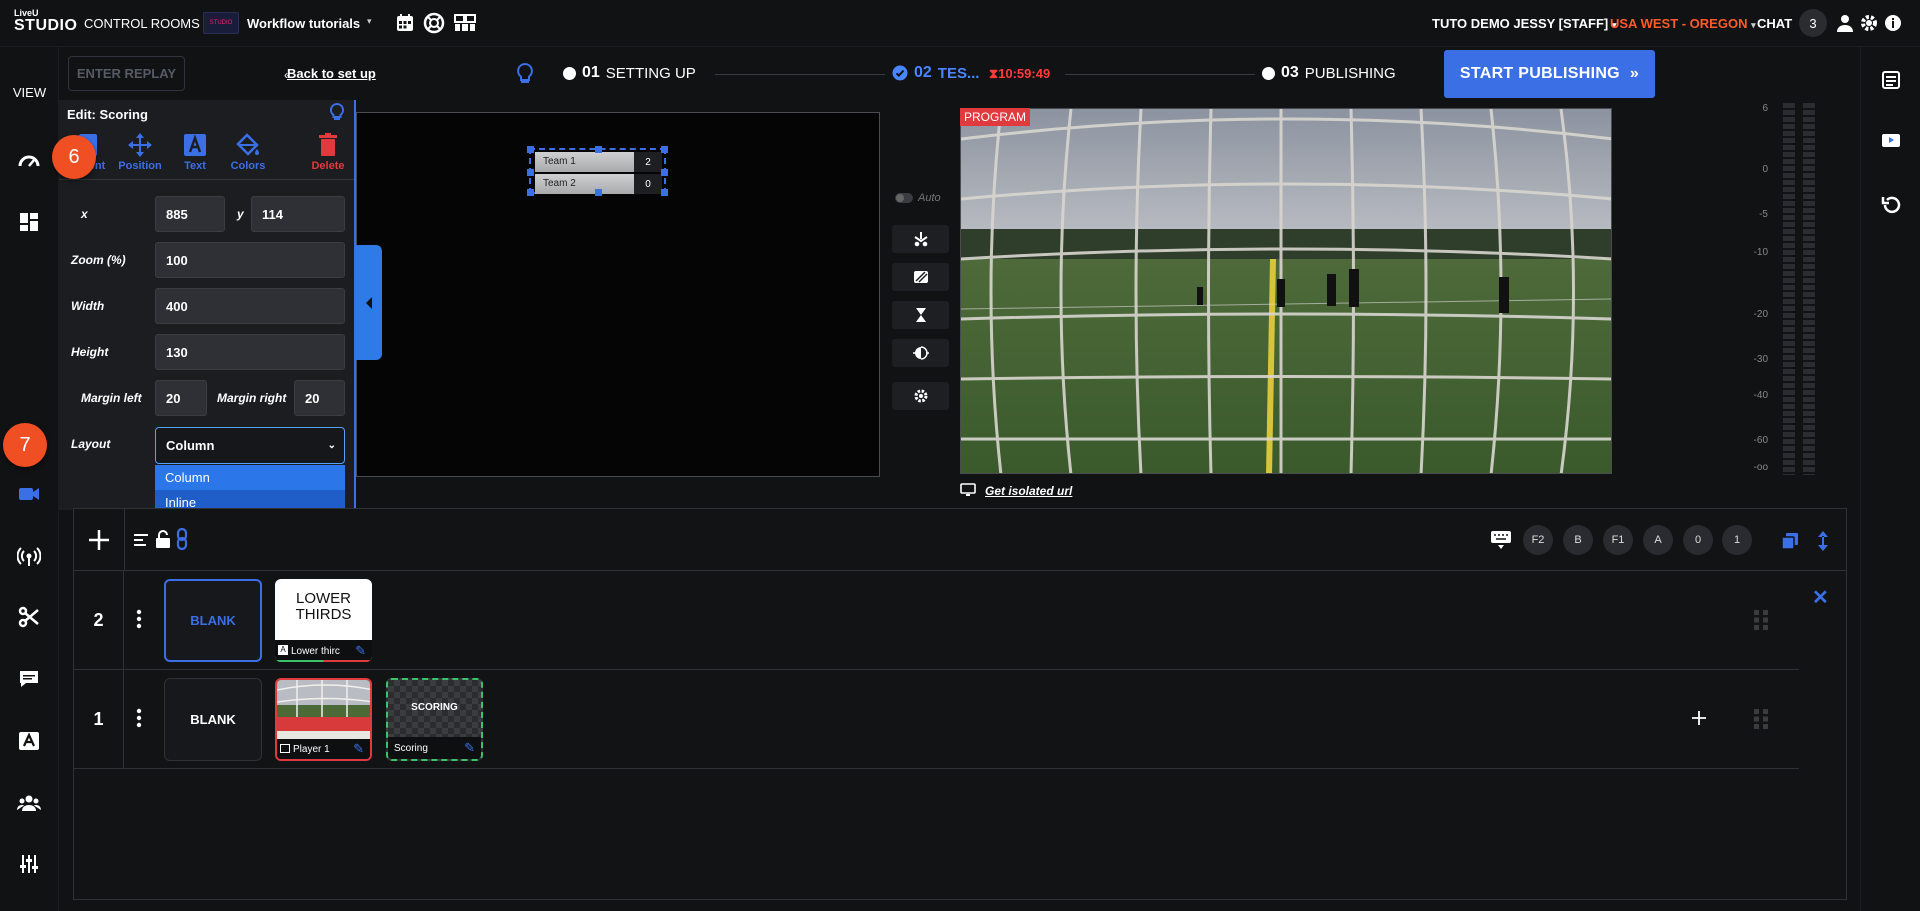  What do you see at coordinates (29, 741) in the screenshot?
I see `text-overlay-icon` at bounding box center [29, 741].